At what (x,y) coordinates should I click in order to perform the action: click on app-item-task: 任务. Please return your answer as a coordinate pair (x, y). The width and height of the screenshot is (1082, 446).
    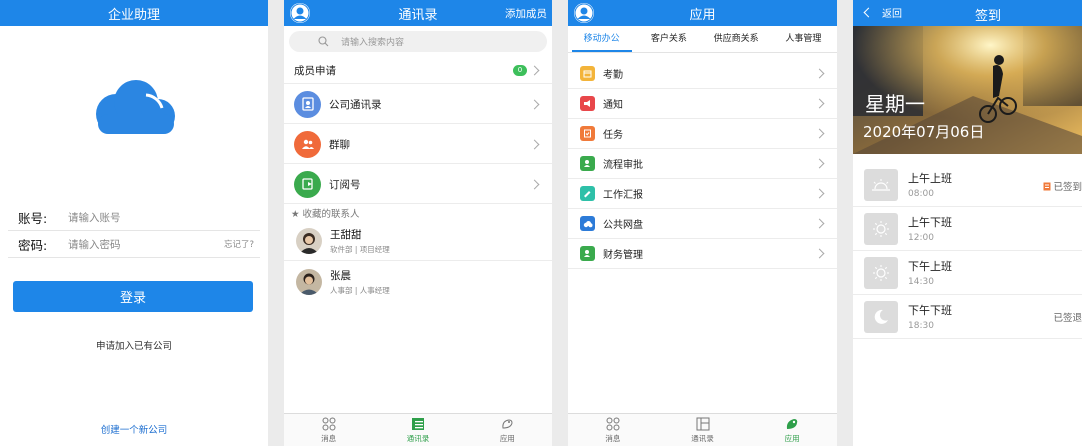
    Looking at the image, I should click on (702, 134).